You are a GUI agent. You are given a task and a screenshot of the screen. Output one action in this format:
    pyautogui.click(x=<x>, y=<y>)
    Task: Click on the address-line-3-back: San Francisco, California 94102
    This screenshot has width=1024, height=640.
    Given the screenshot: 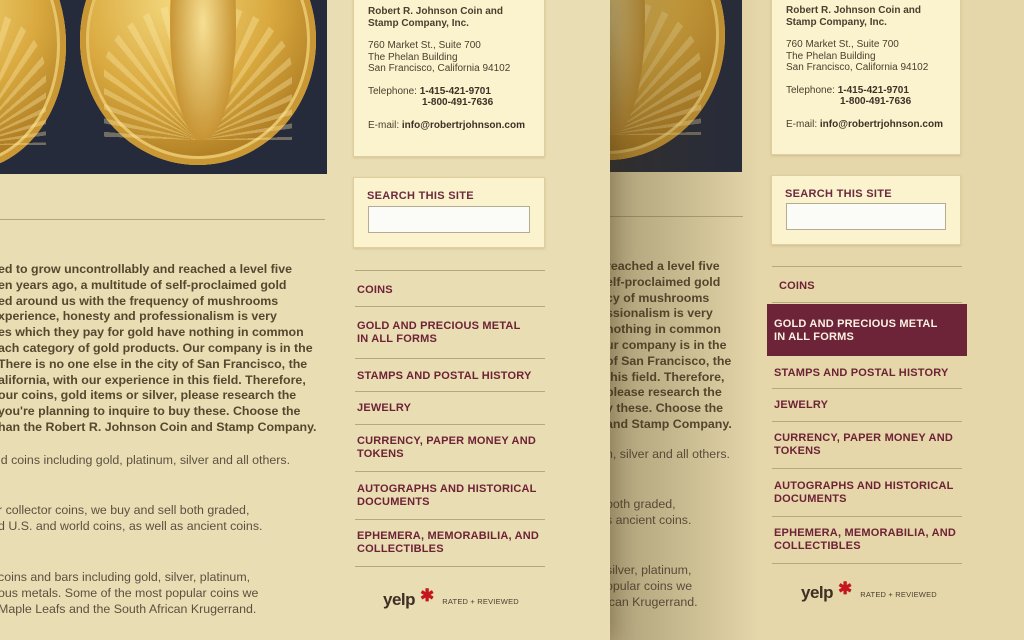 What is the action you would take?
    pyautogui.click(x=857, y=67)
    